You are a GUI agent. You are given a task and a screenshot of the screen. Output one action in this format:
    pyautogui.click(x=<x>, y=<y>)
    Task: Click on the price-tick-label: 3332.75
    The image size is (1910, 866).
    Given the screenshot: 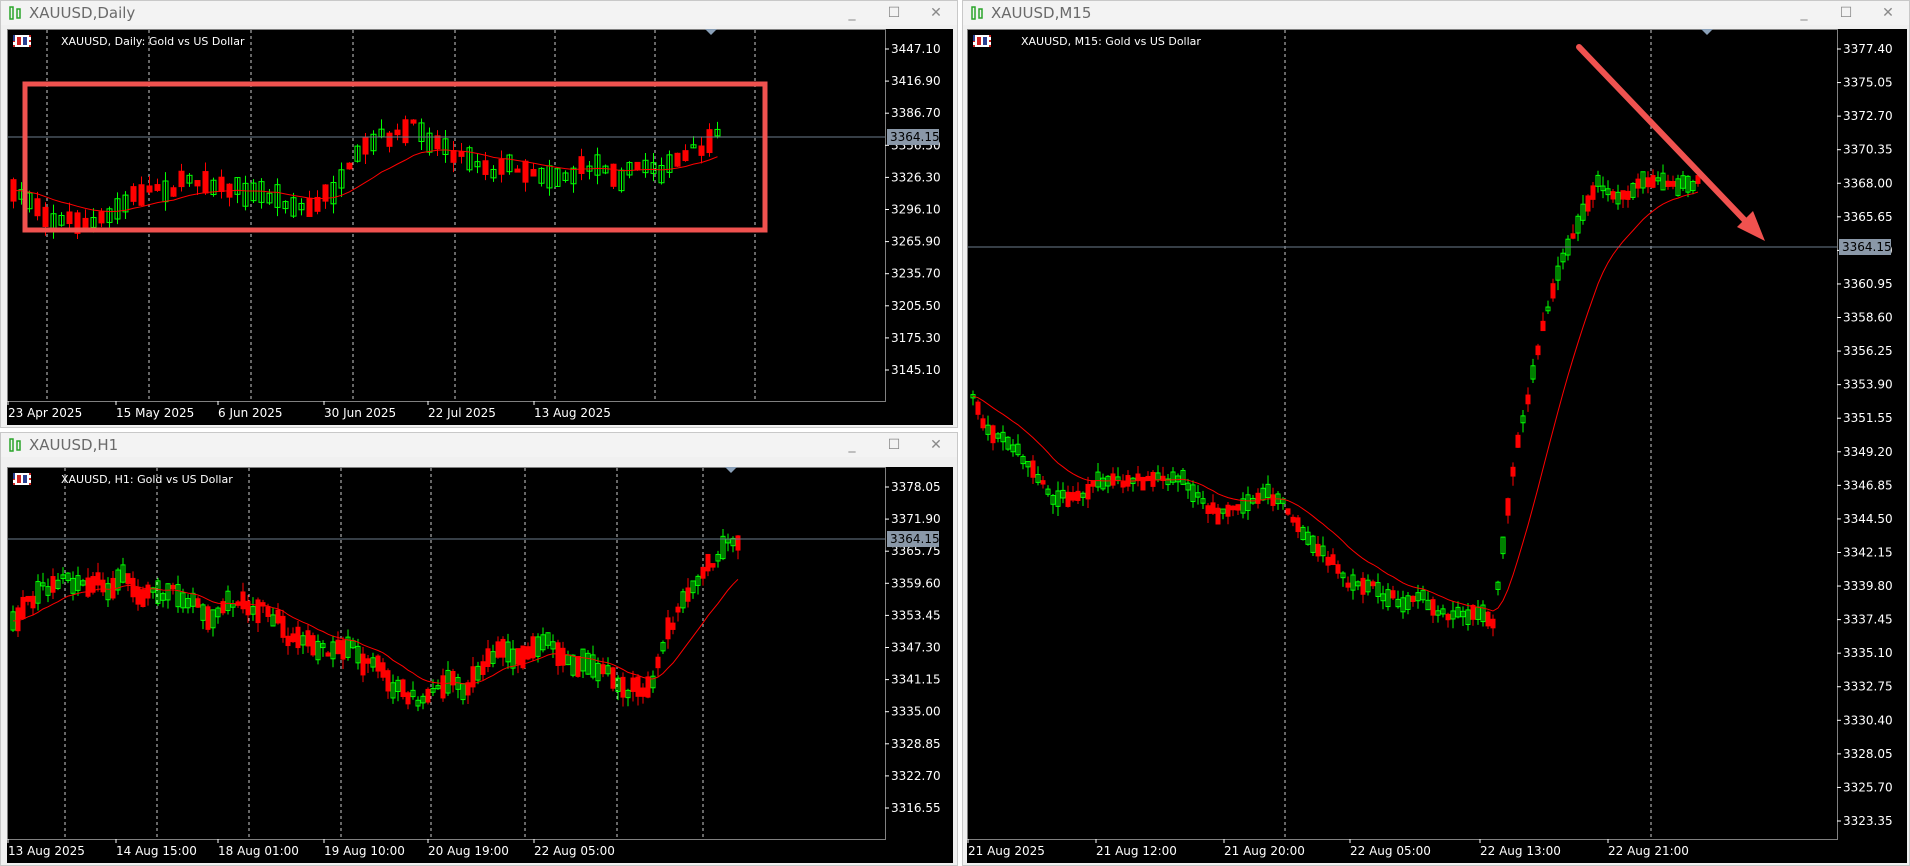 What is the action you would take?
    pyautogui.click(x=1868, y=687)
    